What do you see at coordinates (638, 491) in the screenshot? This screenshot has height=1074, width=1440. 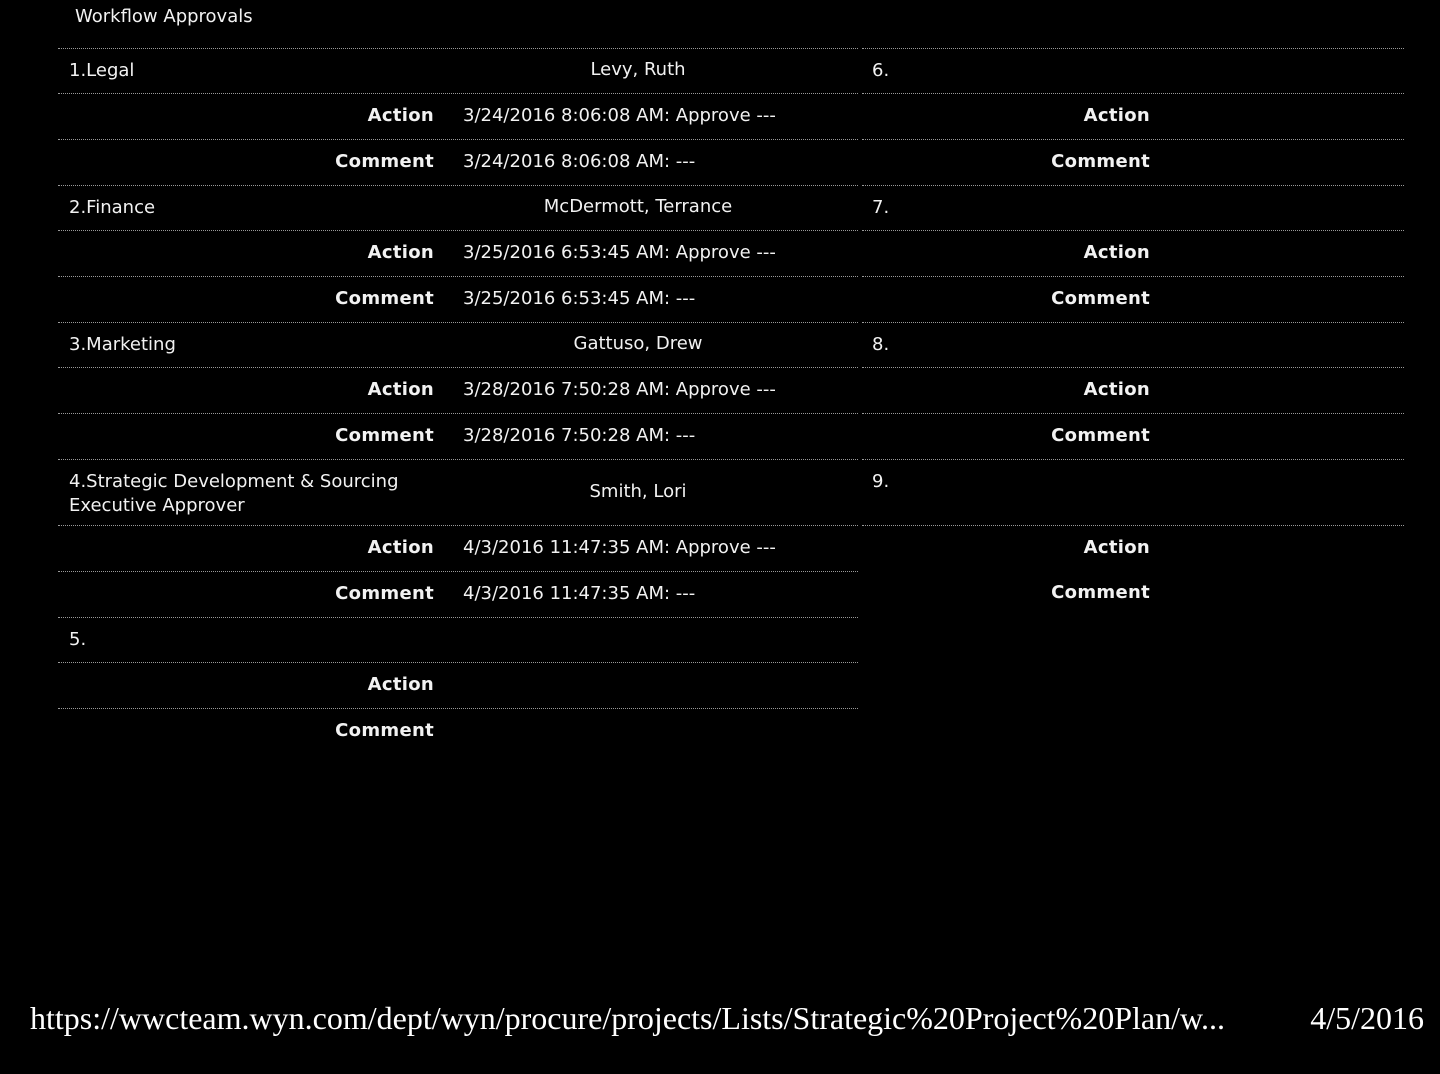 I see `approver-name: Smith, Lori` at bounding box center [638, 491].